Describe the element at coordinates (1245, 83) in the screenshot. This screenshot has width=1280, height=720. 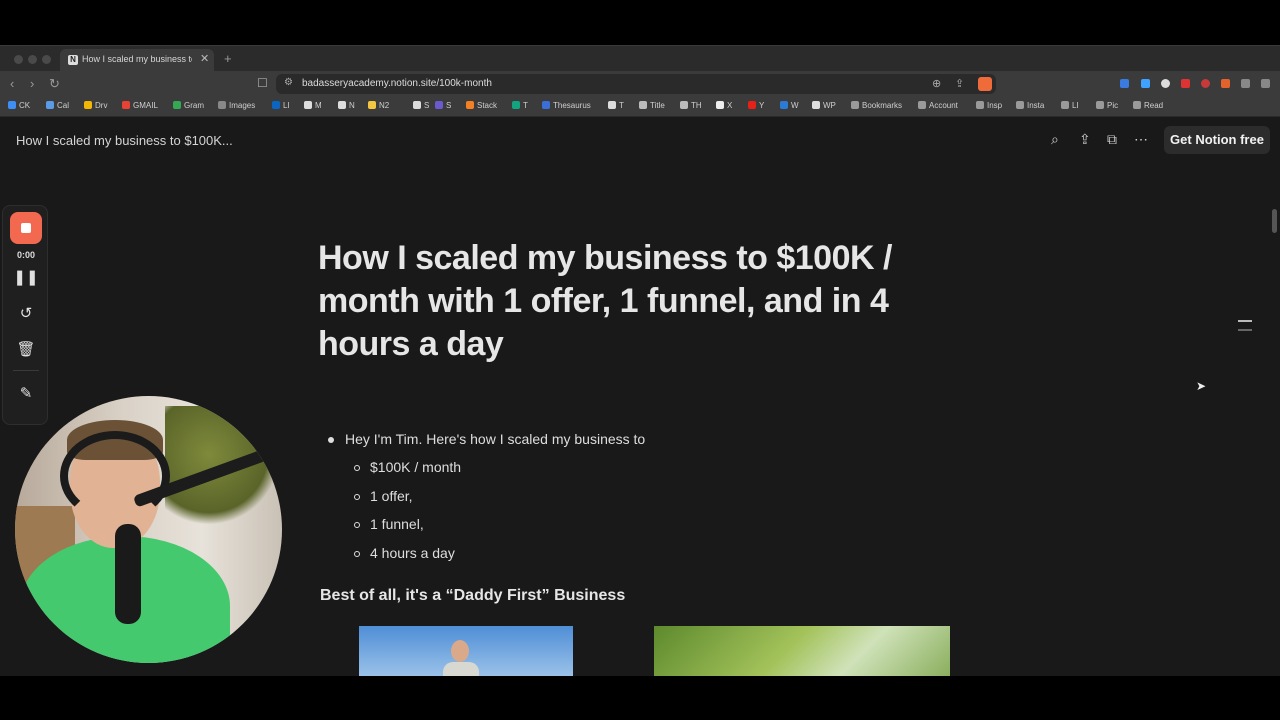
I see `extensions-menu-icon` at that location.